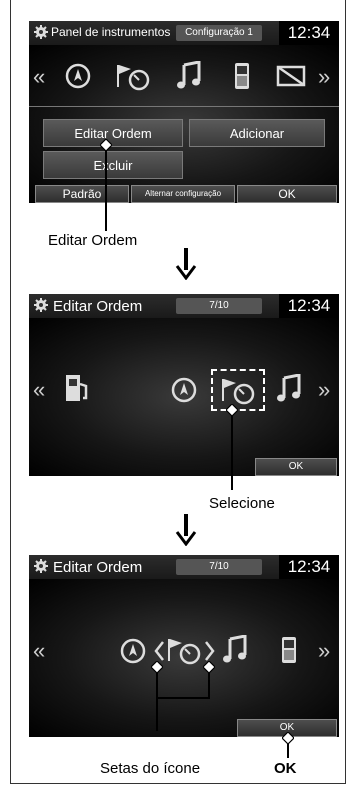  What do you see at coordinates (257, 133) in the screenshot?
I see `add-button: Adicionar` at bounding box center [257, 133].